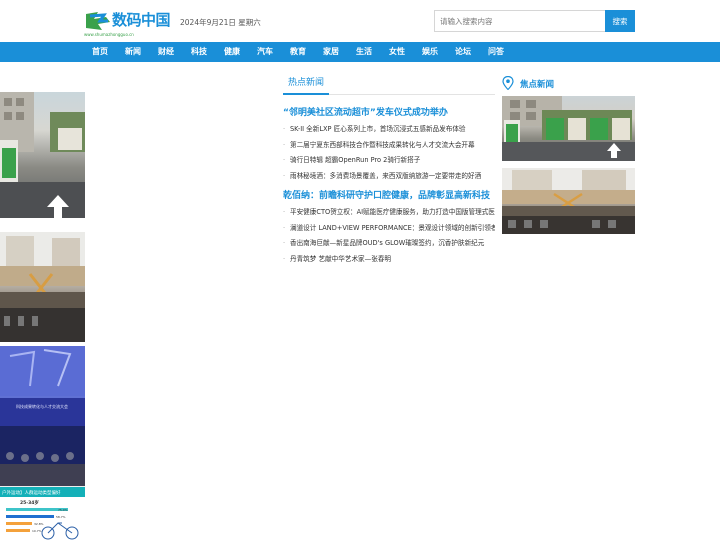 This screenshot has height=540, width=720. What do you see at coordinates (389, 177) in the screenshot?
I see `news-item: 雨林秘境酒：多消费场景覆盖，来西双版纳旅游一定要带走的好酒` at bounding box center [389, 177].